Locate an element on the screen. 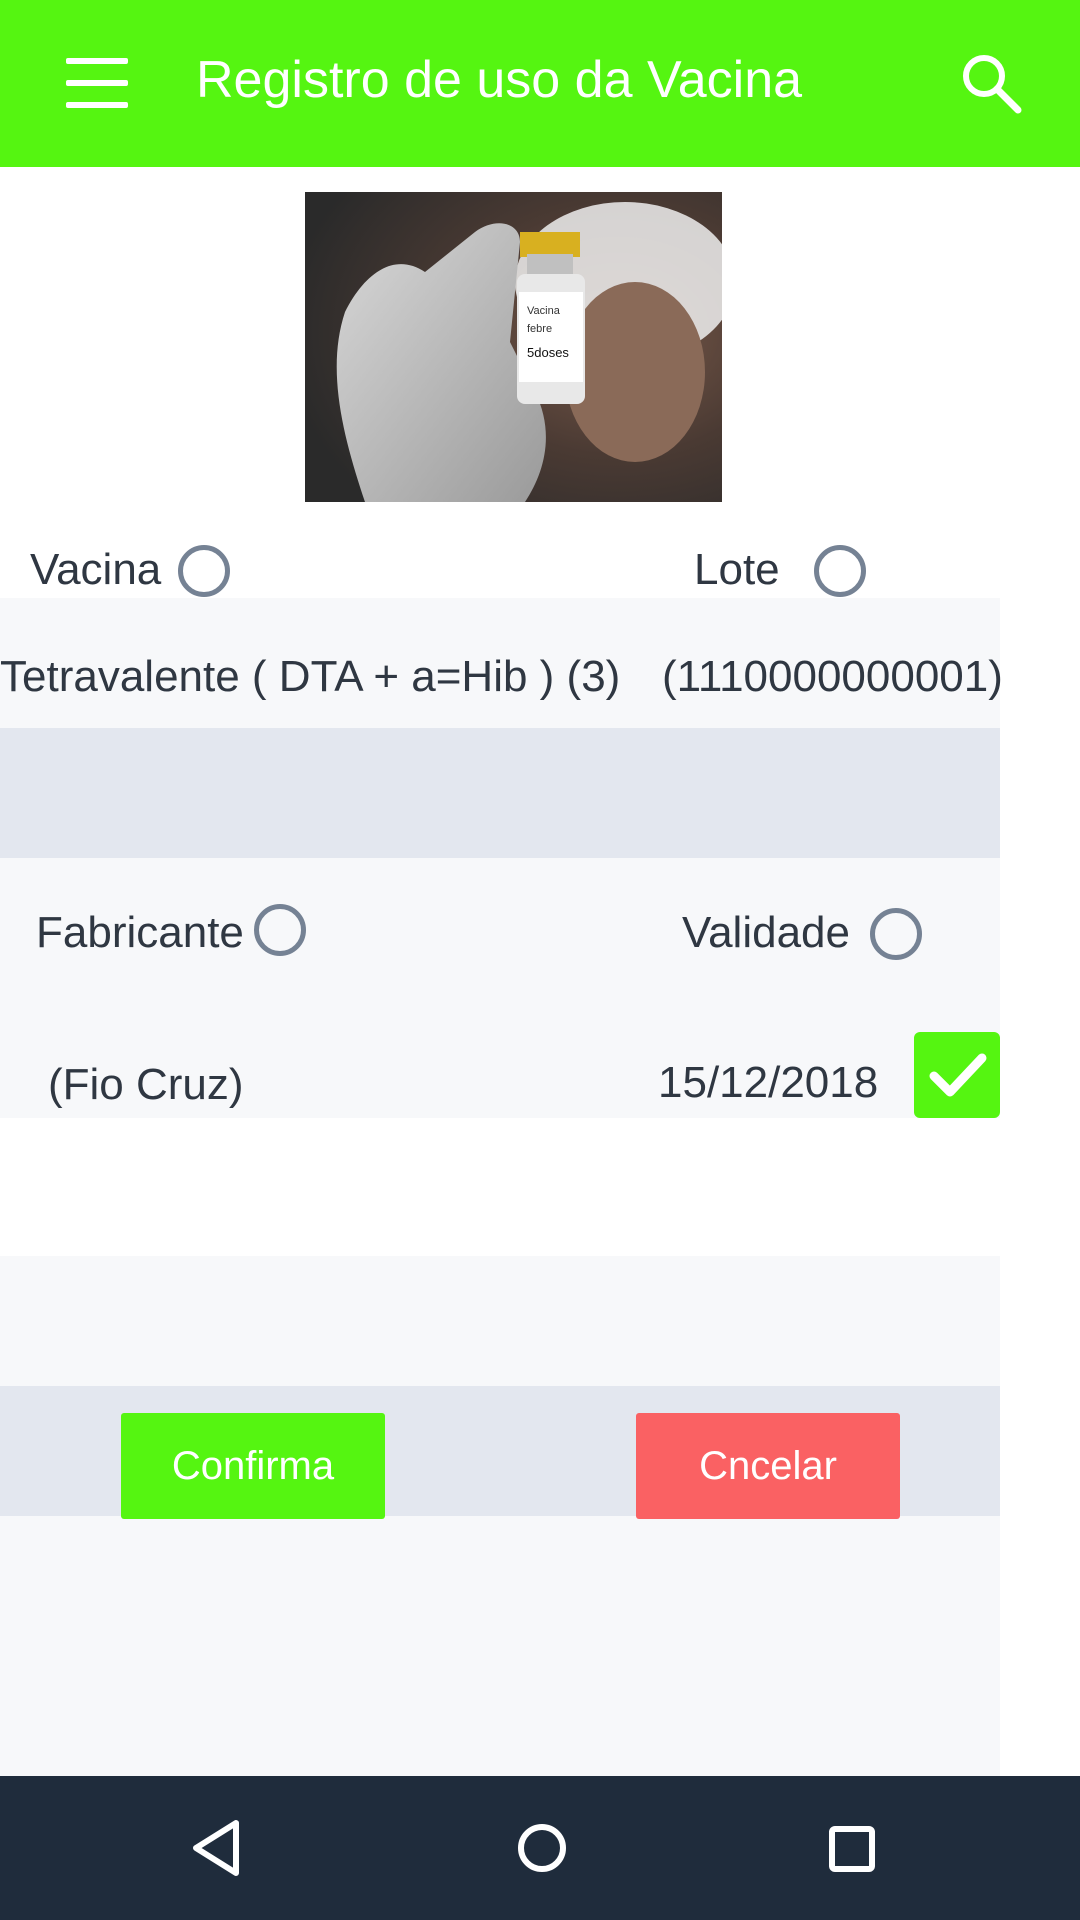  menu-icon is located at coordinates (97, 83).